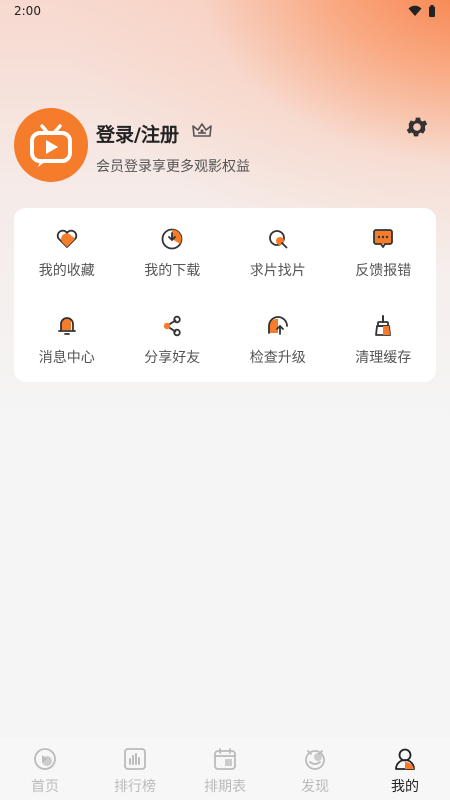 Image resolution: width=450 pixels, height=800 pixels. What do you see at coordinates (172, 326) in the screenshot?
I see `share-icon` at bounding box center [172, 326].